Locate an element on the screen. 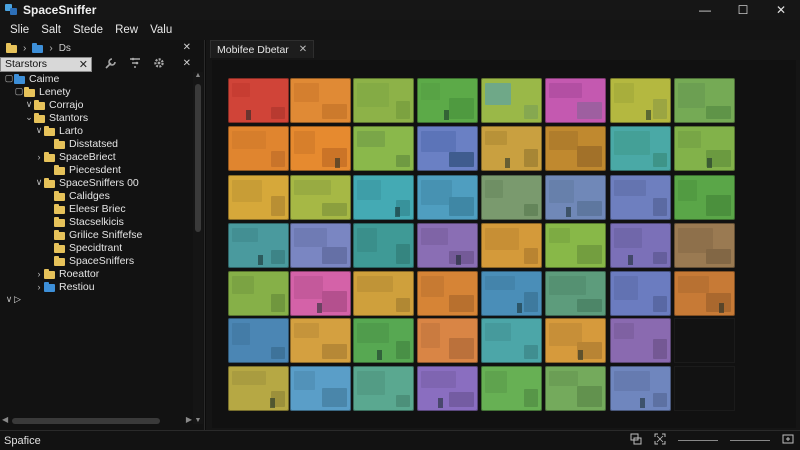  minimize-button: — is located at coordinates (705, 10).